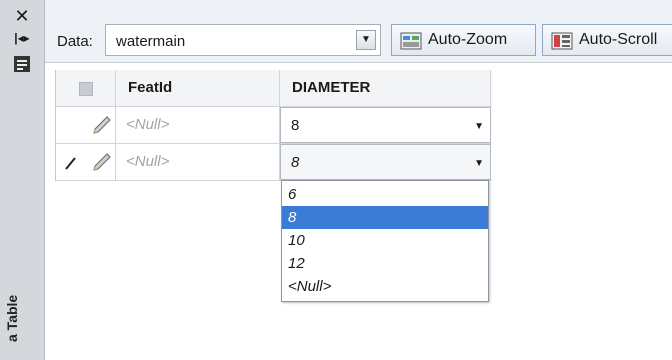 The height and width of the screenshot is (360, 672). What do you see at coordinates (22, 64) in the screenshot?
I see `properties-icon` at bounding box center [22, 64].